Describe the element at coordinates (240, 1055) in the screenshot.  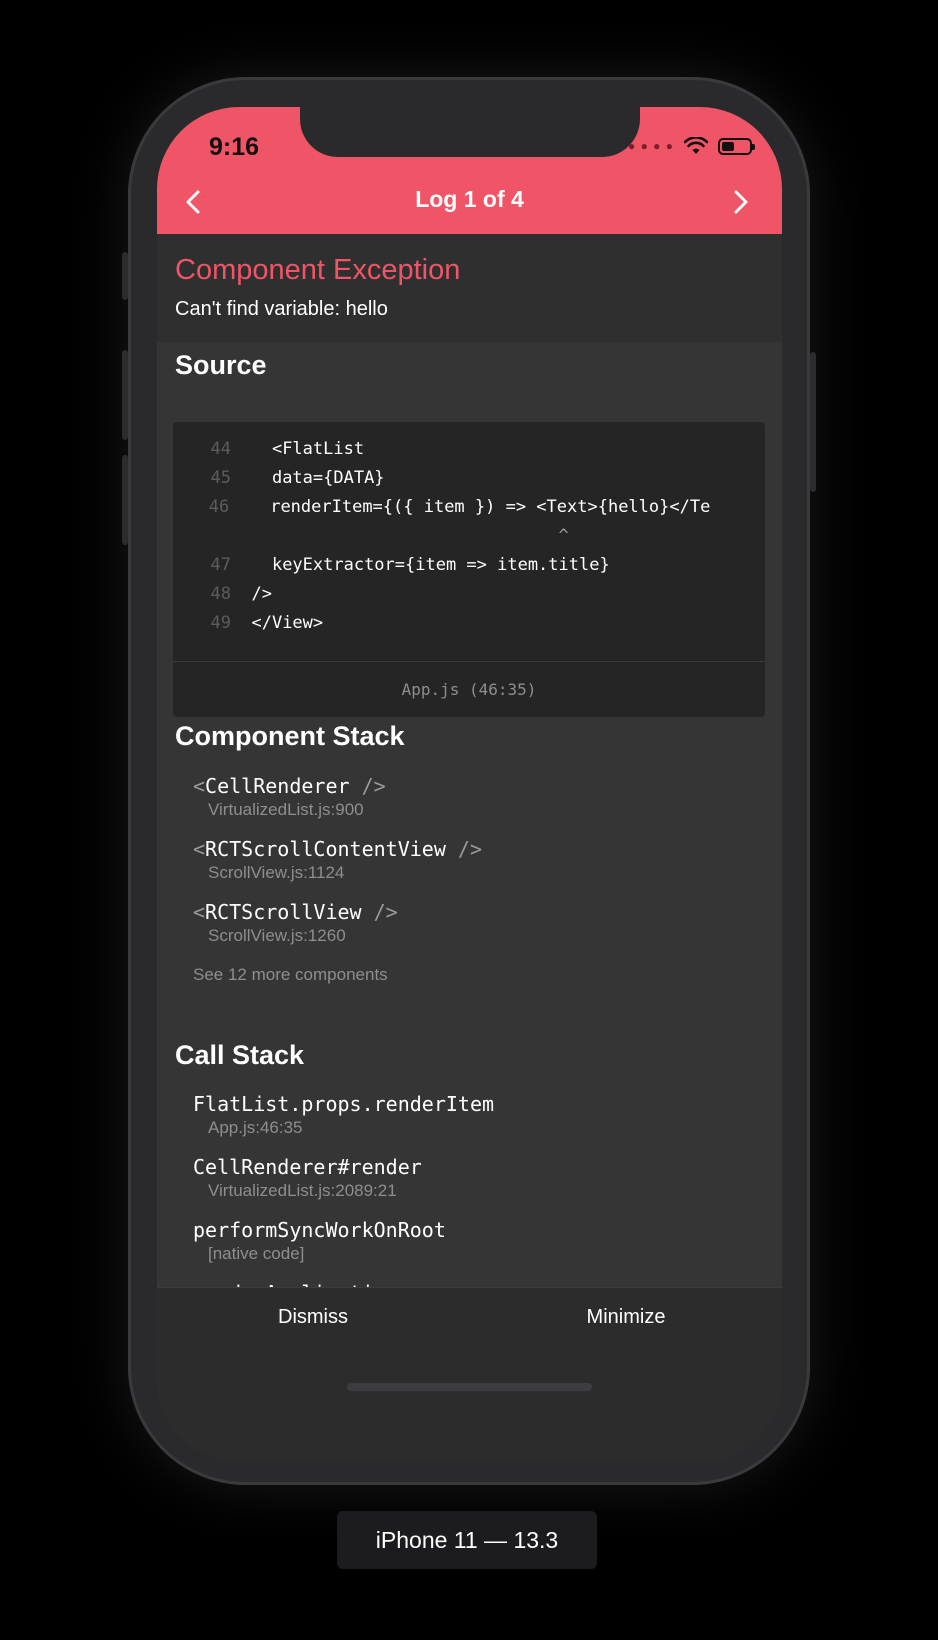
I see `call-stack-heading: Call Stack` at that location.